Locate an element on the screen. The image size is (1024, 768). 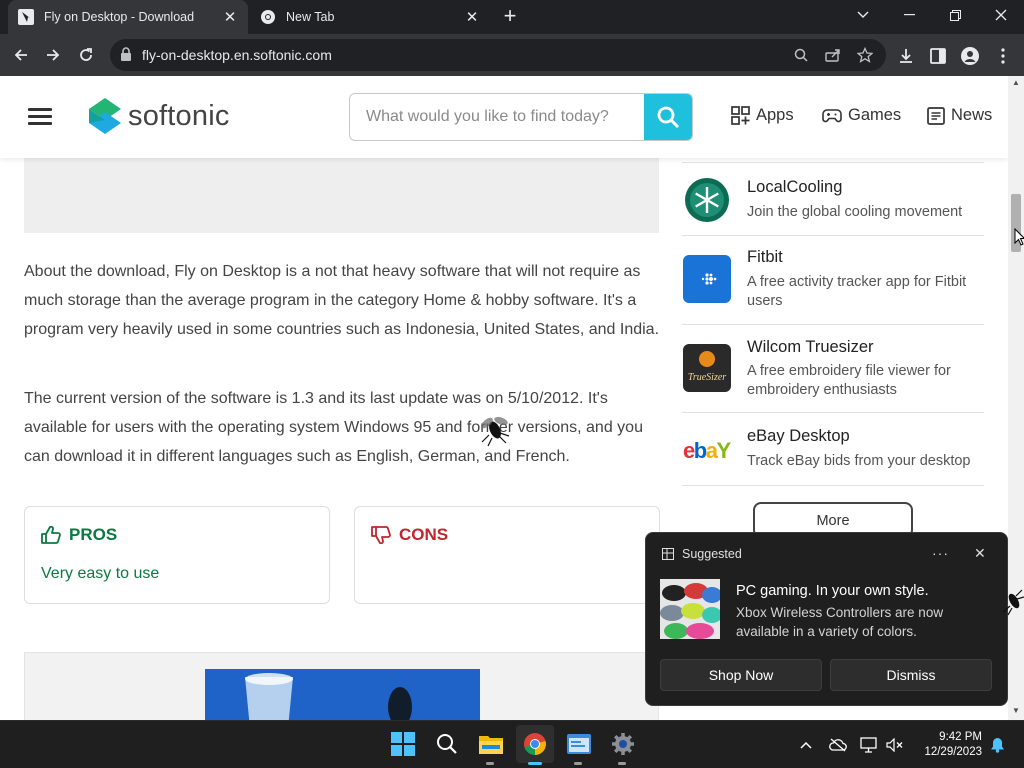
hamburger-menu-icon is located at coordinates (40, 117).